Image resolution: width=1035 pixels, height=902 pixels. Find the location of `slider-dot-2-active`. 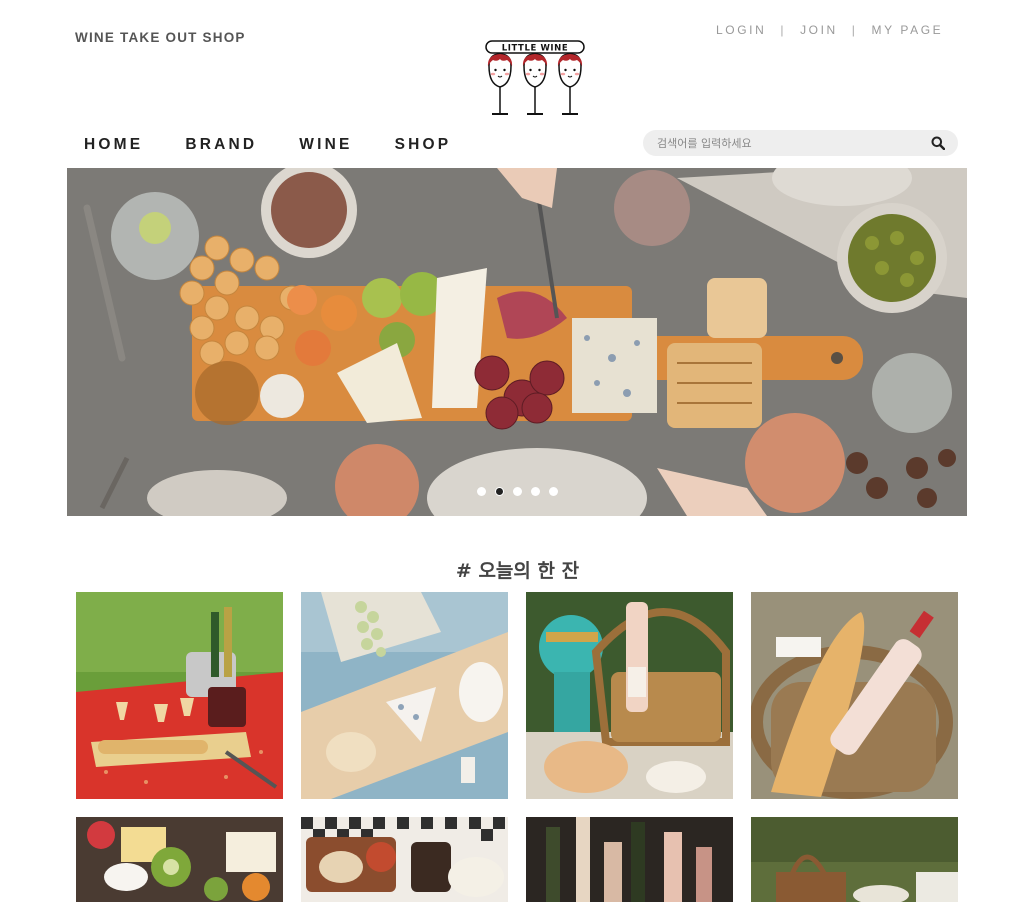

slider-dot-2-active is located at coordinates (499, 491).